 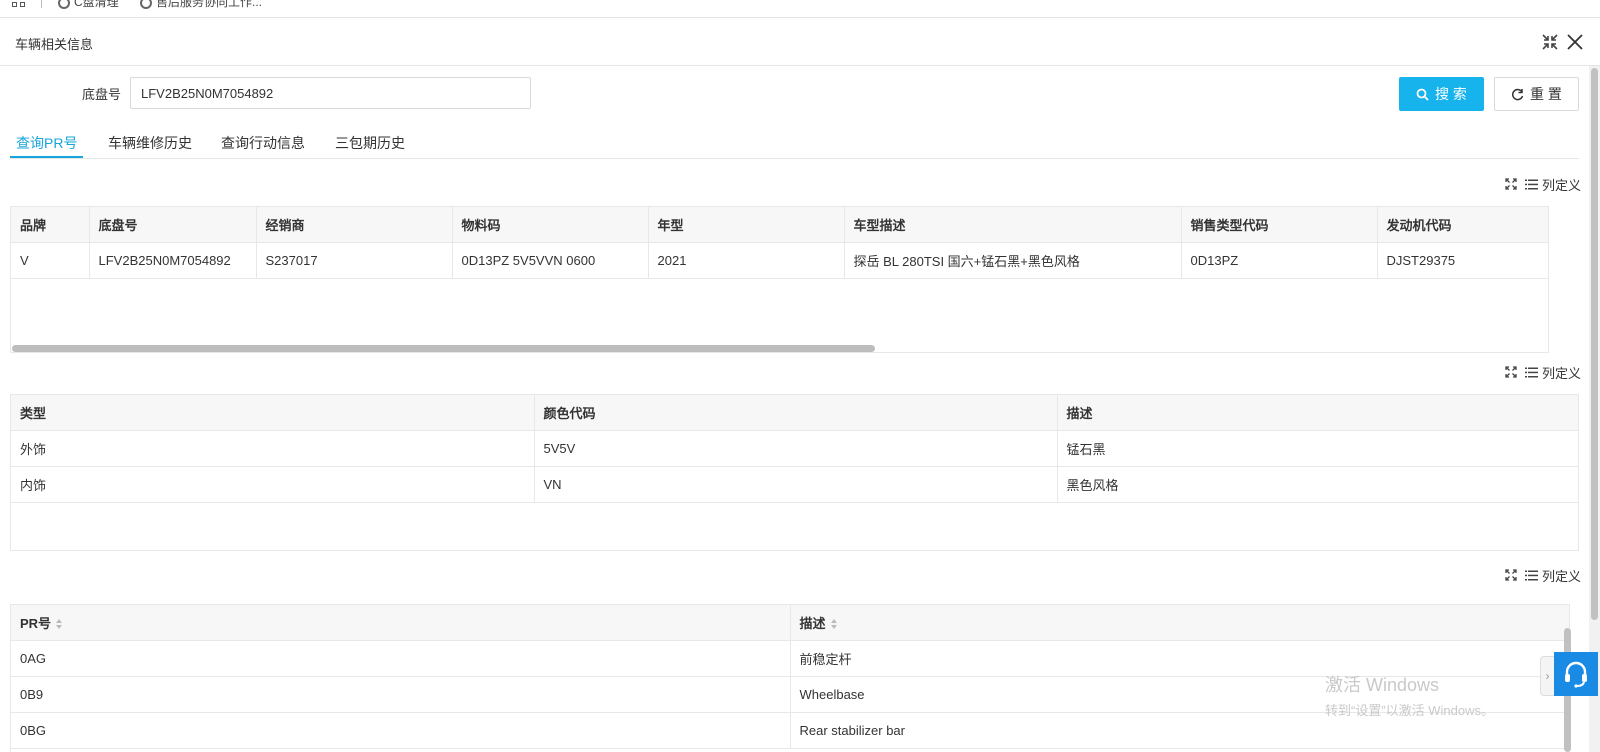 What do you see at coordinates (550, 260) in the screenshot?
I see `table-cell: 0D13PZ 5V5VVN 0600` at bounding box center [550, 260].